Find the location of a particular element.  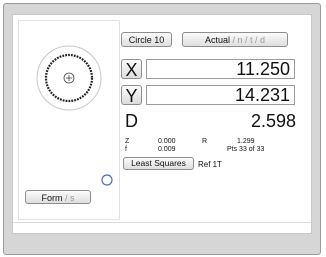

f-value: 0.009 is located at coordinates (167, 149).